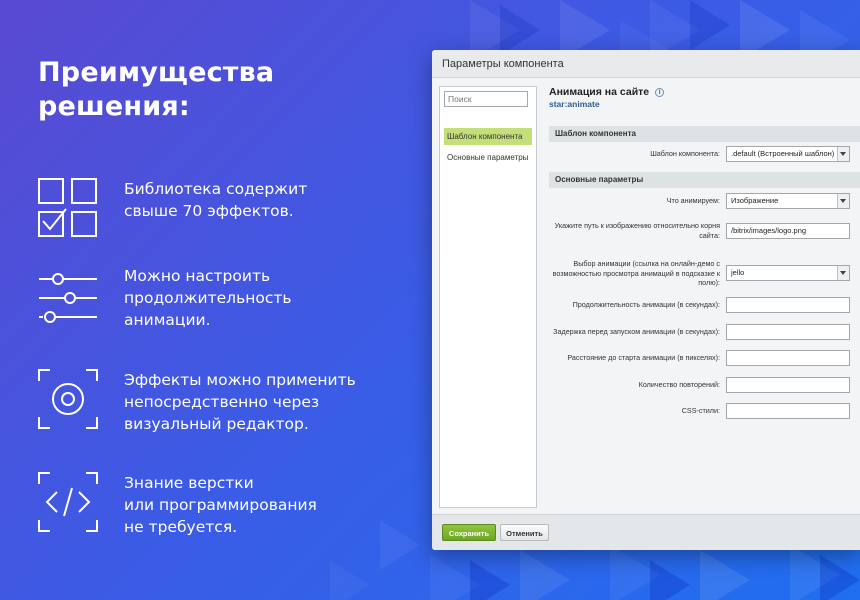 This screenshot has width=860, height=600. I want to click on field-row: Количество повторений:, so click(704, 385).